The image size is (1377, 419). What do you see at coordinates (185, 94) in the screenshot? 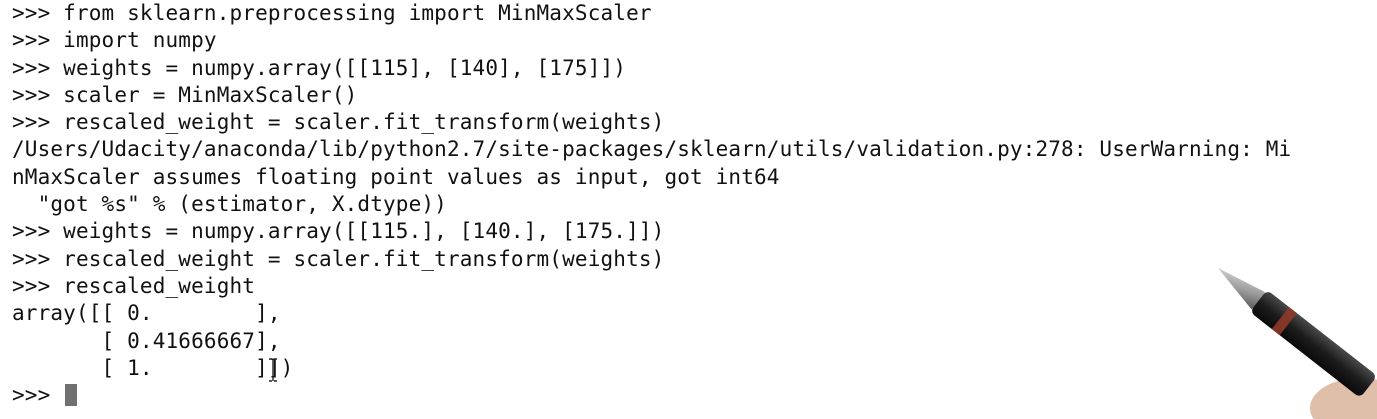
I see `terminal-line: >>> scaler = MinMaxScaler()` at bounding box center [185, 94].